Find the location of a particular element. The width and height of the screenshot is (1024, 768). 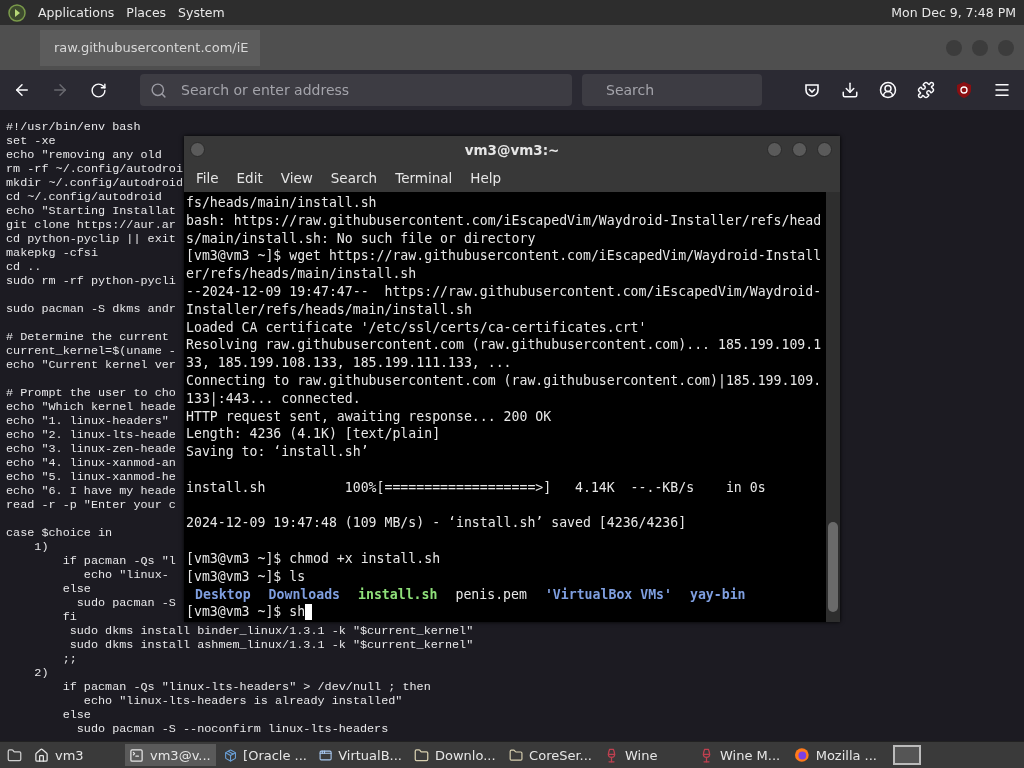

scrollbar is located at coordinates (833, 407).